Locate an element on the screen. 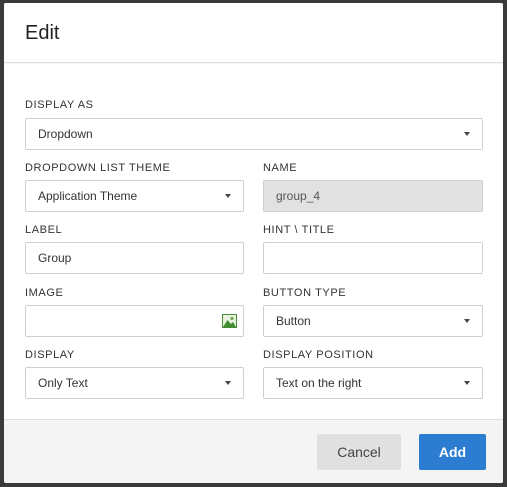  display-as-select: Dropdown is located at coordinates (254, 134).